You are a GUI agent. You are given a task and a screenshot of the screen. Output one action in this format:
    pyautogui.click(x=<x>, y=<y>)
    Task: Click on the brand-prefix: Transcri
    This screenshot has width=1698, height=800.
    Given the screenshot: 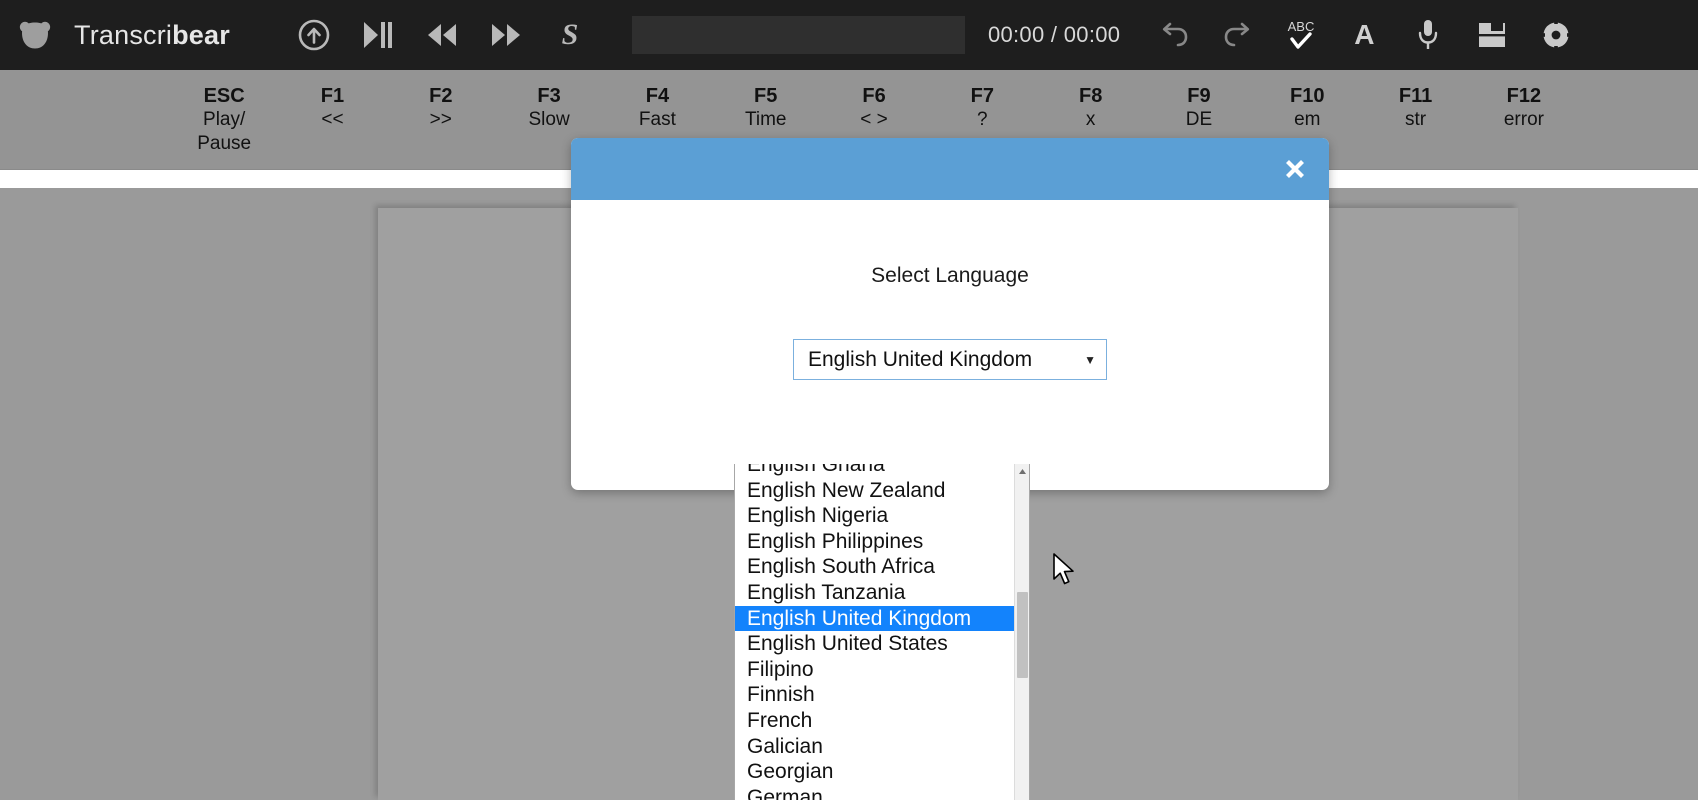 What is the action you would take?
    pyautogui.click(x=123, y=34)
    